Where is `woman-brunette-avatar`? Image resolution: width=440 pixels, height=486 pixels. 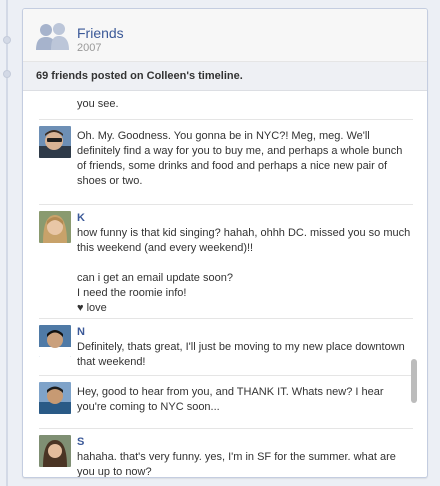 woman-brunette-avatar is located at coordinates (55, 451).